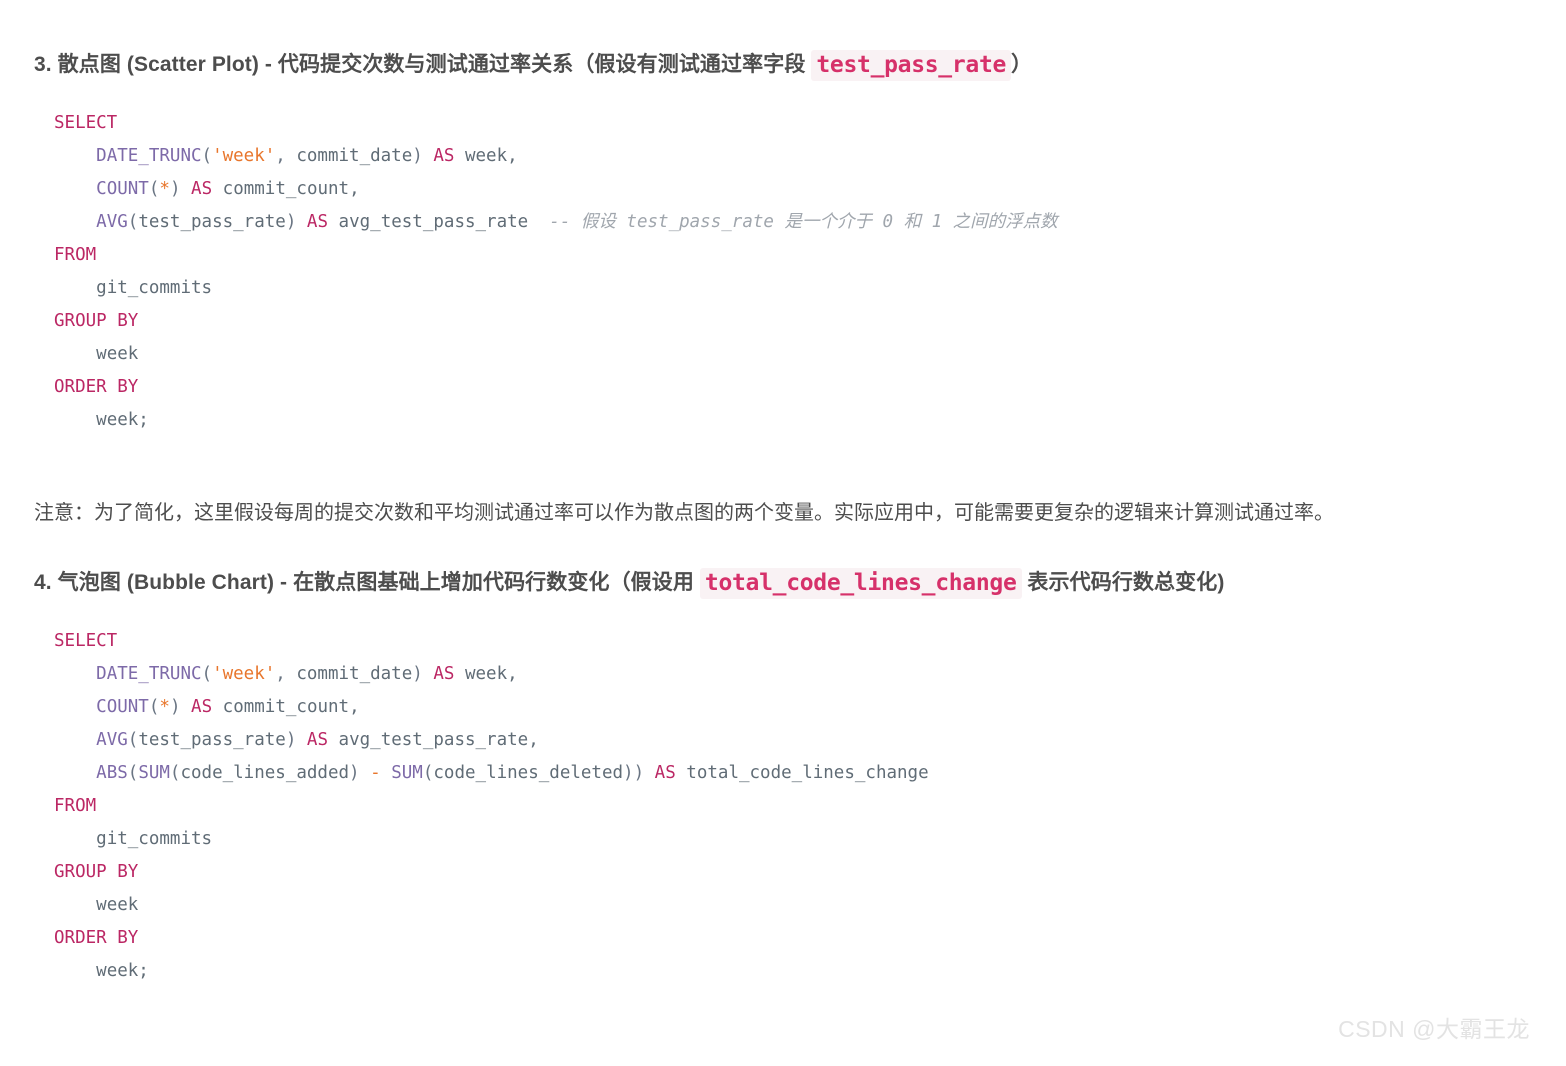 This screenshot has height=1066, width=1566. What do you see at coordinates (375, 772) in the screenshot?
I see `sql-operator-minus: -` at bounding box center [375, 772].